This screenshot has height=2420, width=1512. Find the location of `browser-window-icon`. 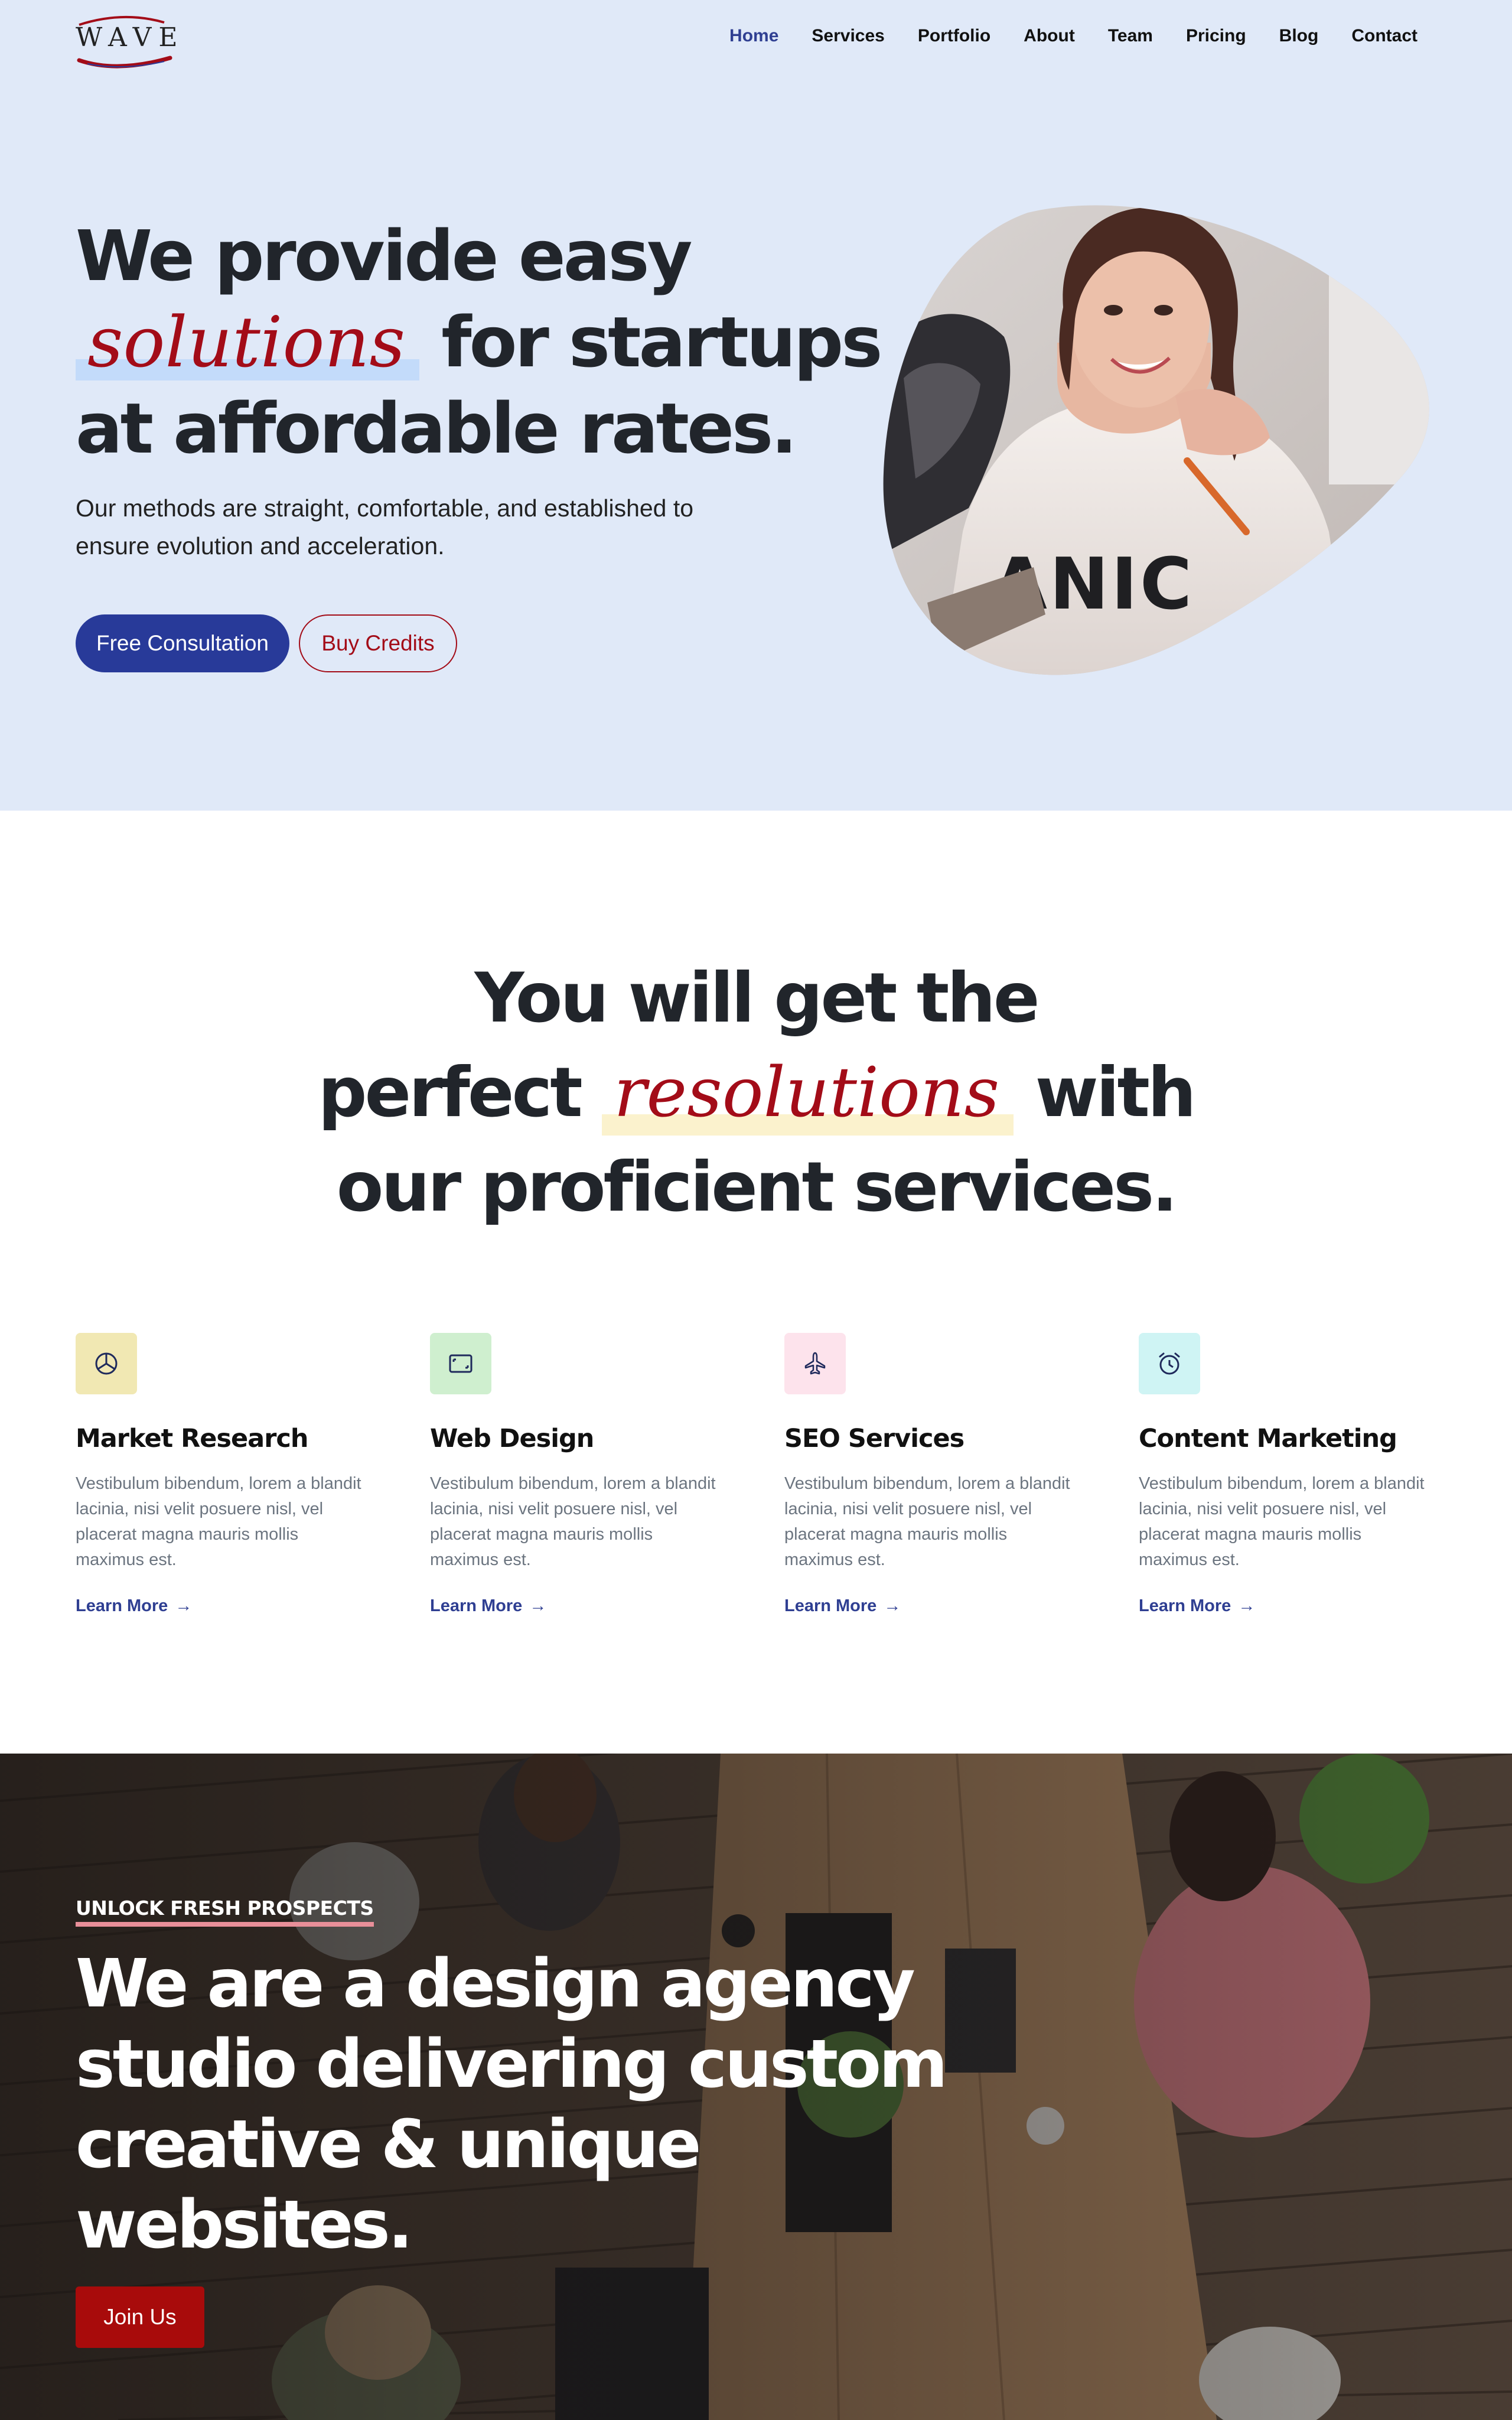

browser-window-icon is located at coordinates (460, 1363).